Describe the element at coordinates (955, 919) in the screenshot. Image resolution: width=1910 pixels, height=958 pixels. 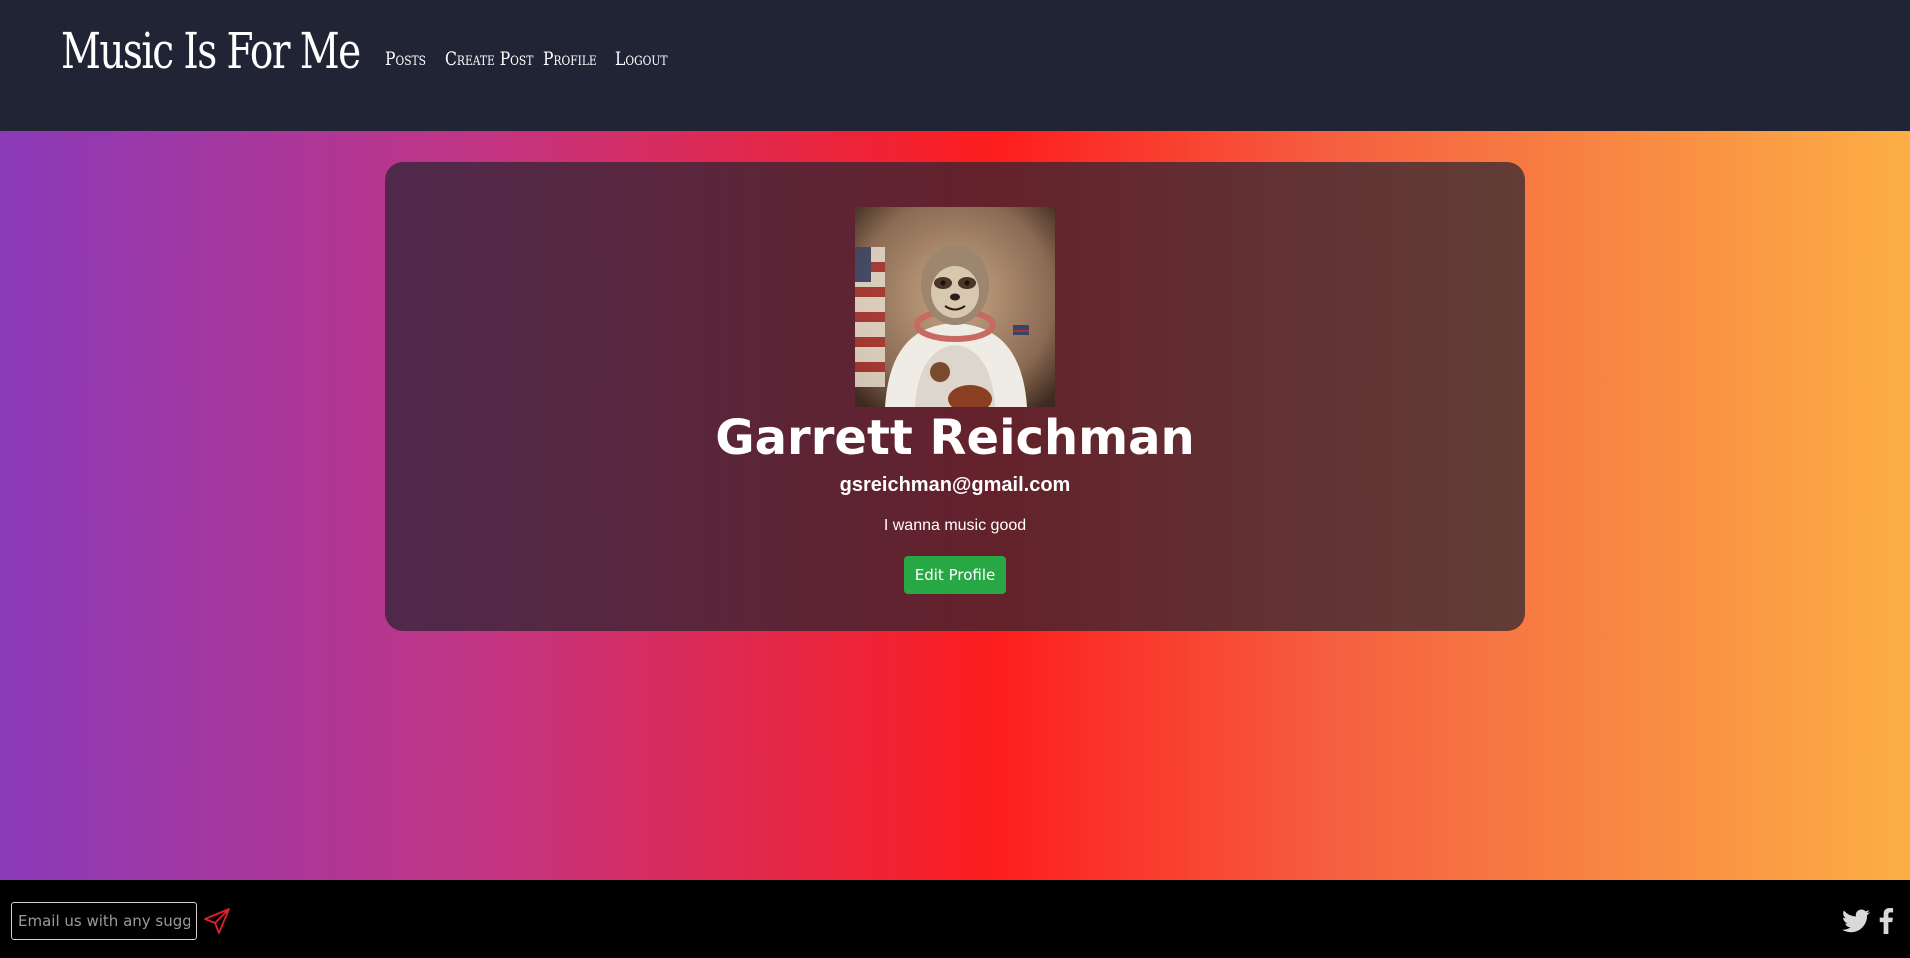
I see `footer` at that location.